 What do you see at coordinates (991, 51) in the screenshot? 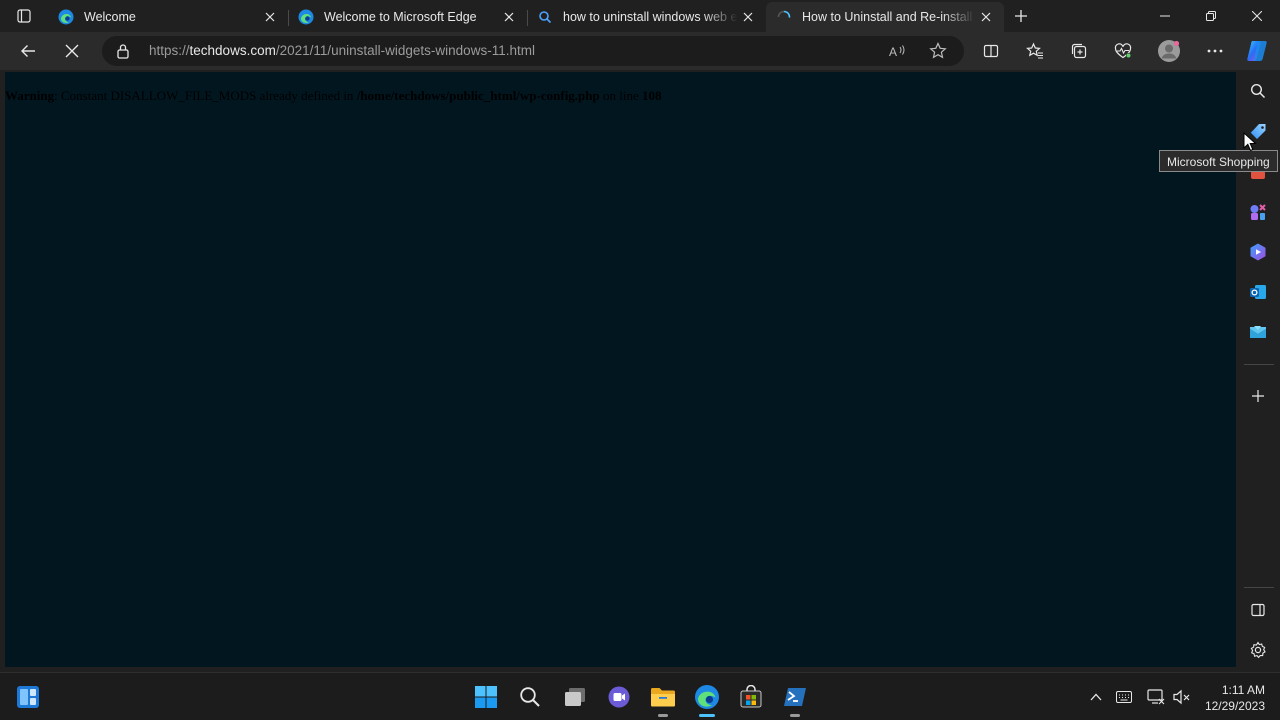
I see `split-screen-button` at bounding box center [991, 51].